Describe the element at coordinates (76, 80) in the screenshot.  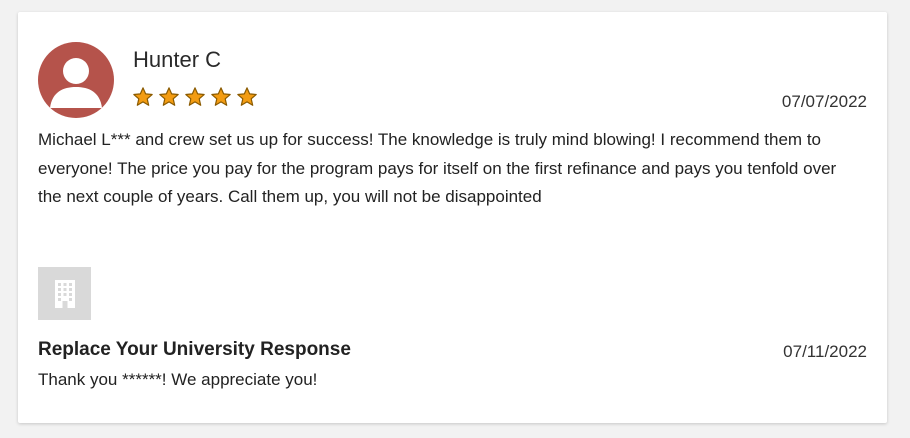
I see `user-avatar-icon` at that location.